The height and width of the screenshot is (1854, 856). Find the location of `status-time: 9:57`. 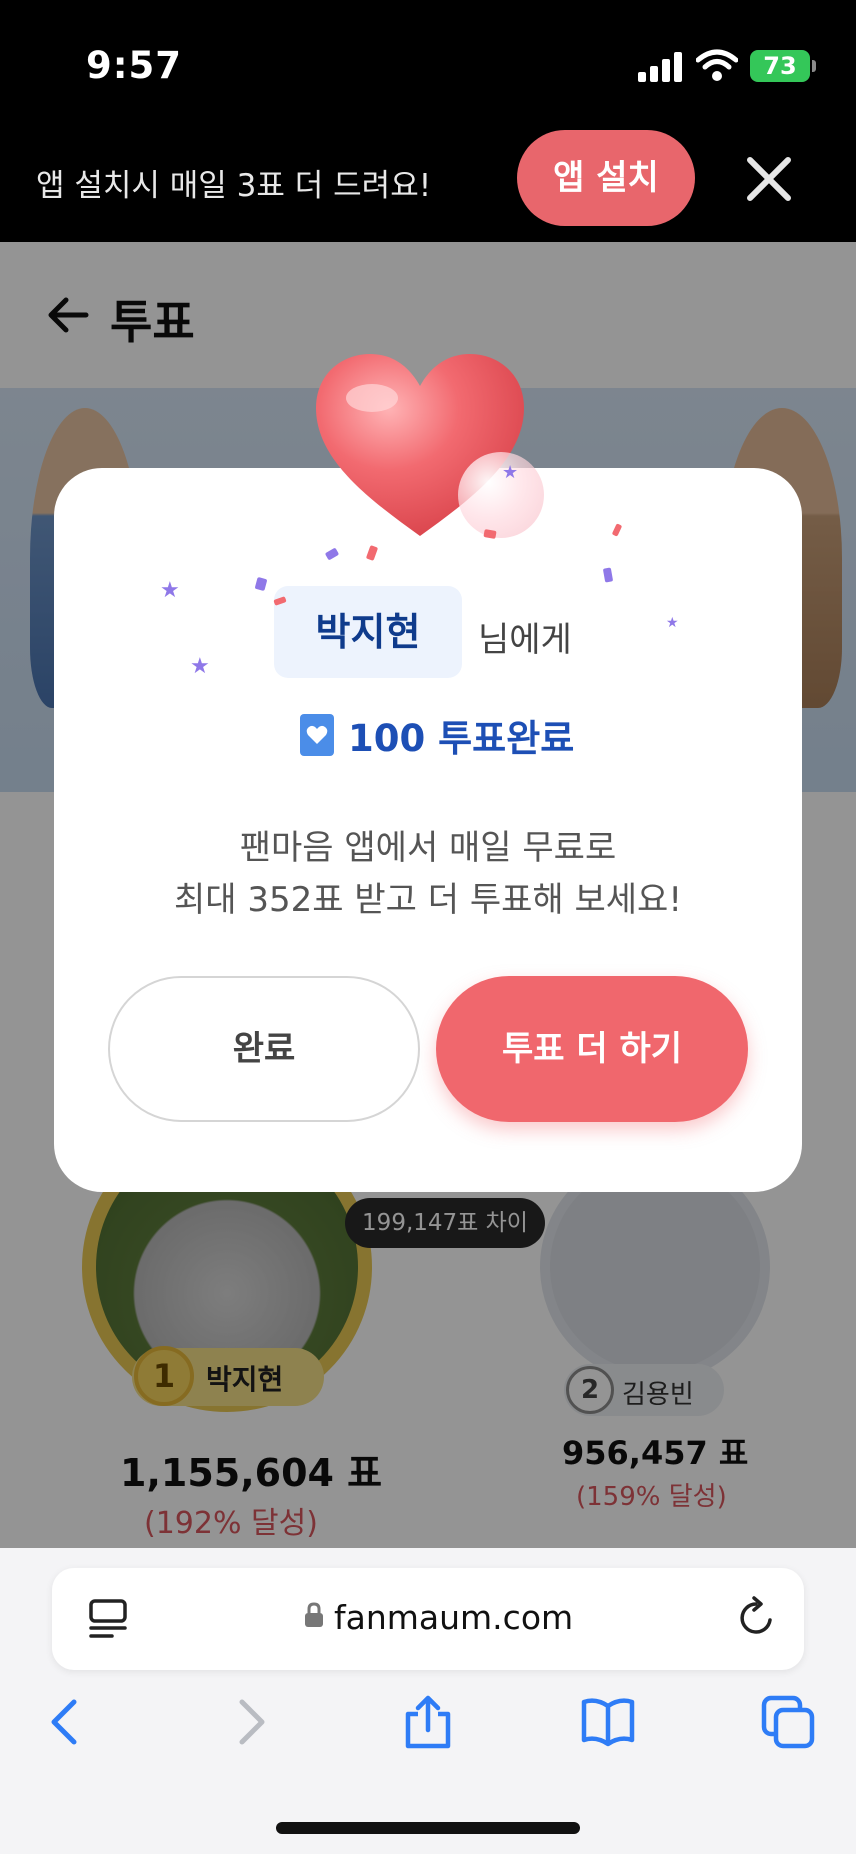

status-time: 9:57 is located at coordinates (134, 65).